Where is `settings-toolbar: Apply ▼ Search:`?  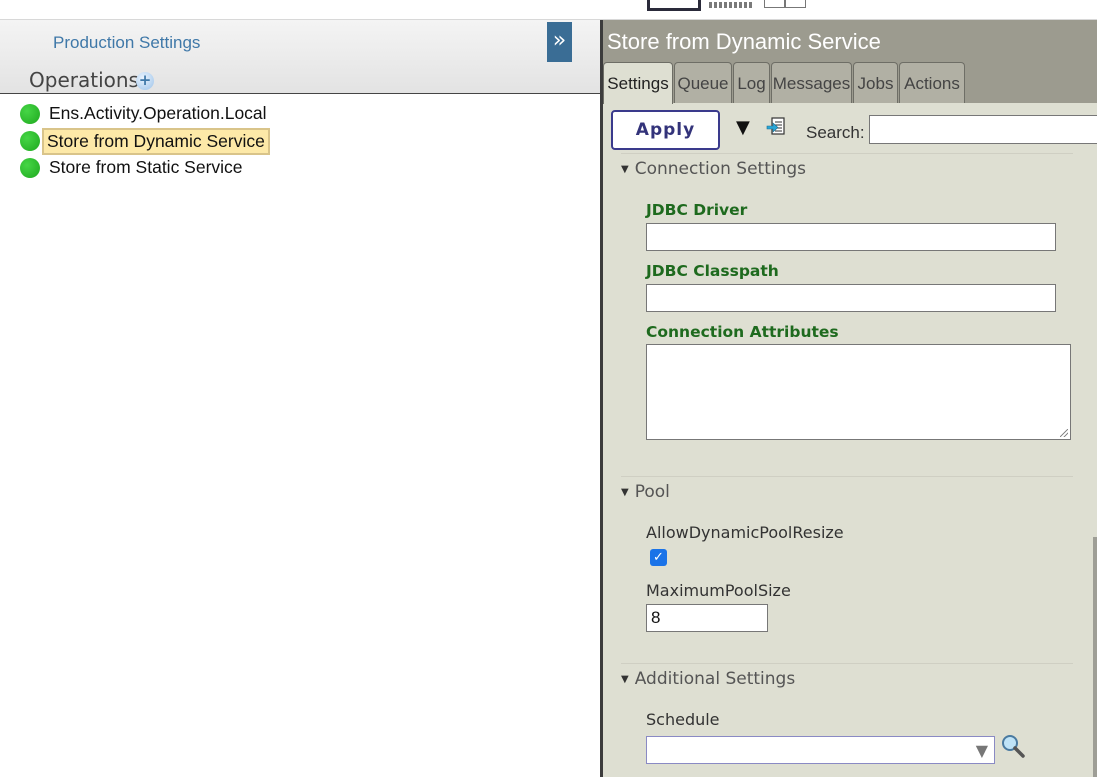
settings-toolbar: Apply ▼ Search: is located at coordinates (850, 128).